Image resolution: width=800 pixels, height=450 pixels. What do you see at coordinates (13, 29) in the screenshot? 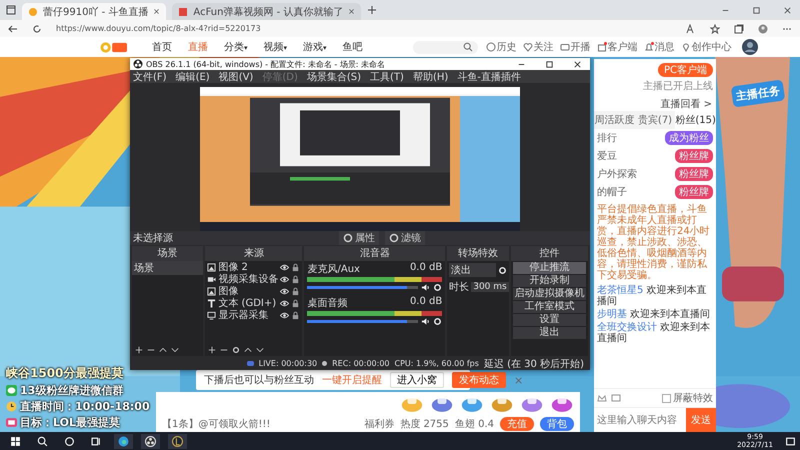
I see `back-icon` at bounding box center [13, 29].